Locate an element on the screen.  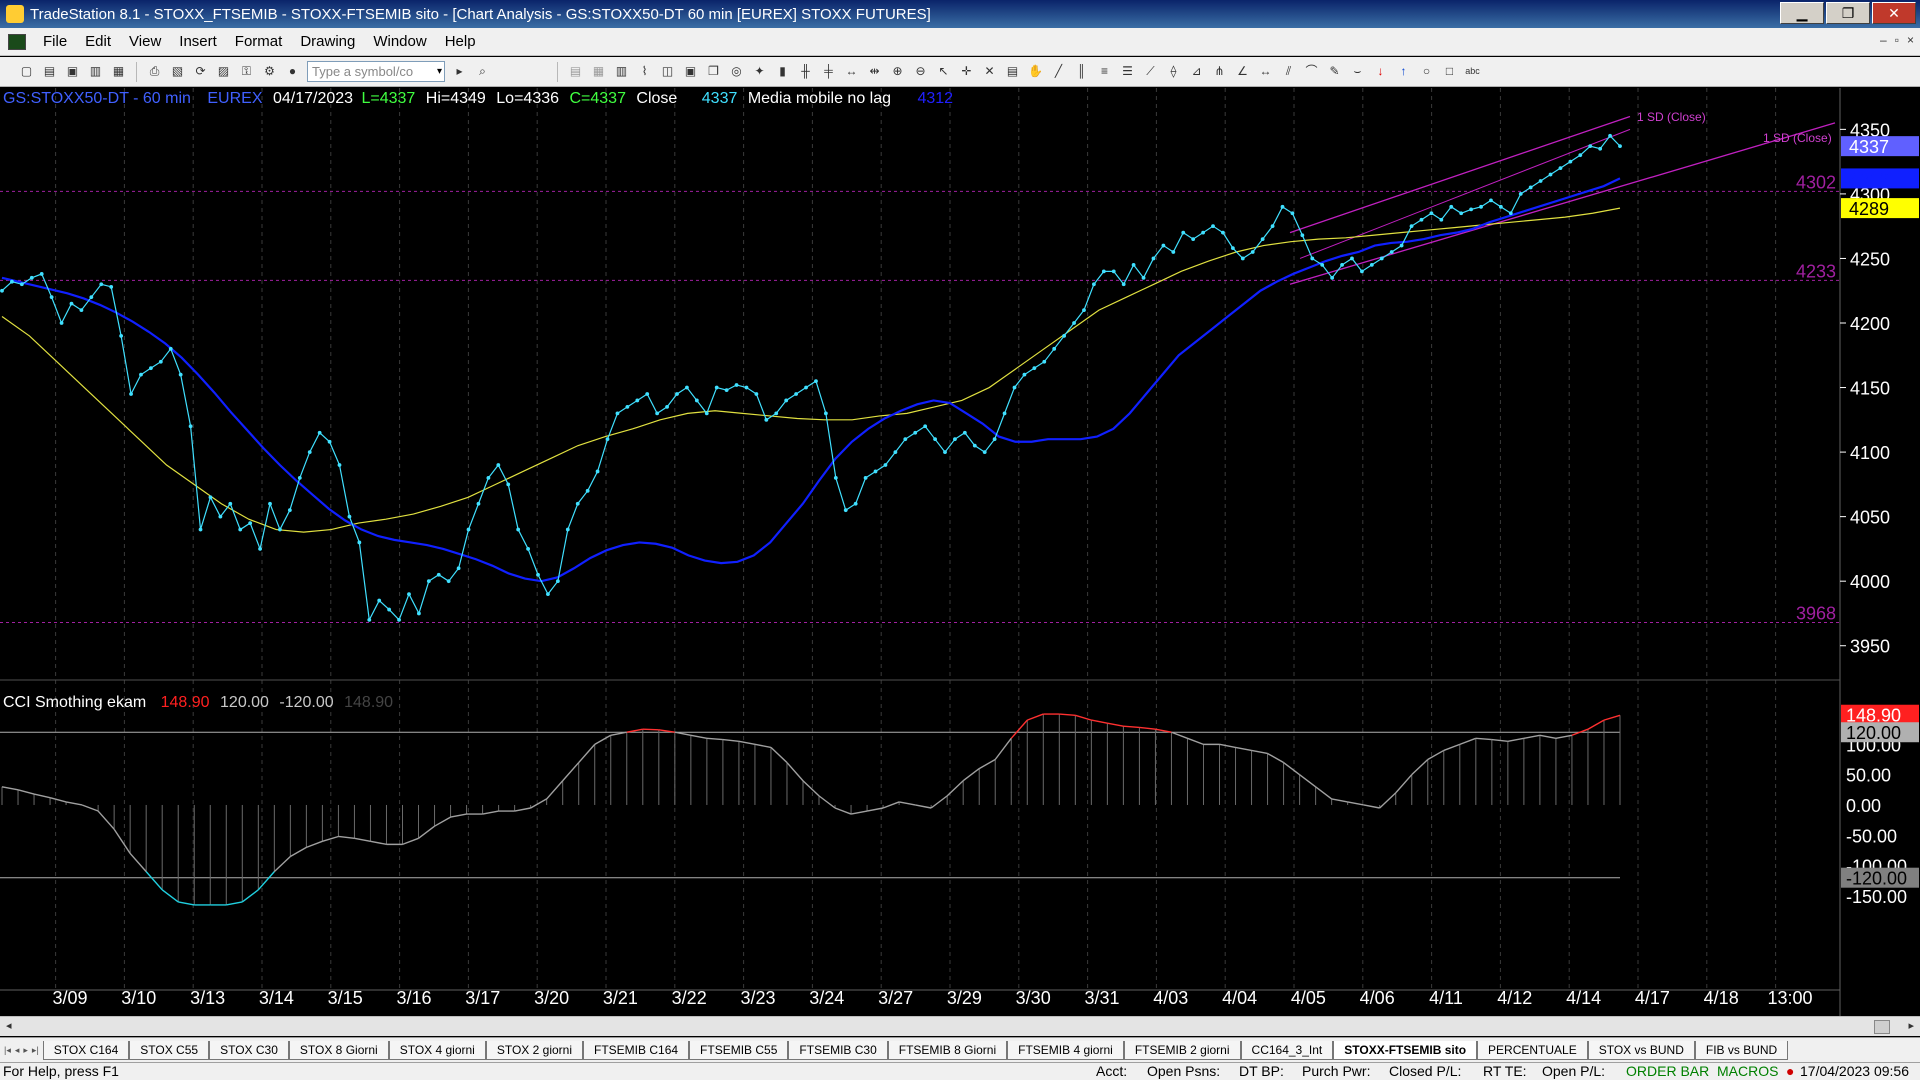
tab-stox-vs-bund: STOX vs BUND is located at coordinates (1641, 1050).